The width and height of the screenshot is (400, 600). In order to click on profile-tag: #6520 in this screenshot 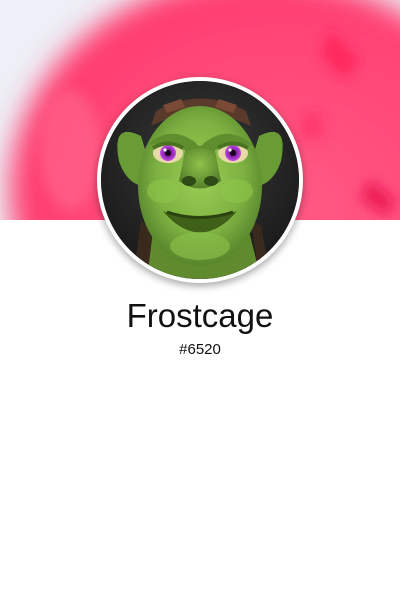, I will do `click(200, 349)`.